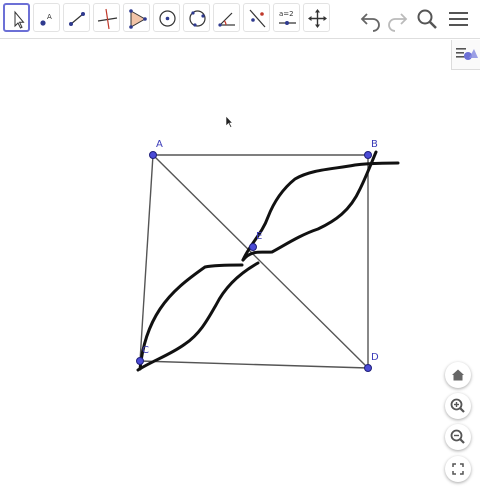 This screenshot has width=480, height=494. What do you see at coordinates (159, 144) in the screenshot?
I see `label-a: A` at bounding box center [159, 144].